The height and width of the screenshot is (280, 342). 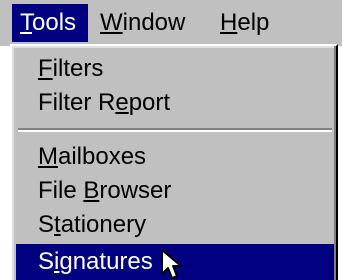 I want to click on menu-item-file-browser: File Browser, so click(x=175, y=191).